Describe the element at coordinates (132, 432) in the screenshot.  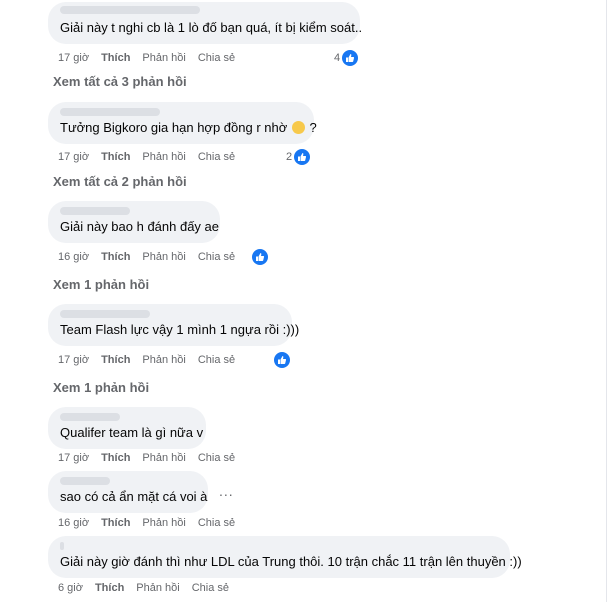
I see `comment-text: Qualifer team là gì nữa v` at that location.